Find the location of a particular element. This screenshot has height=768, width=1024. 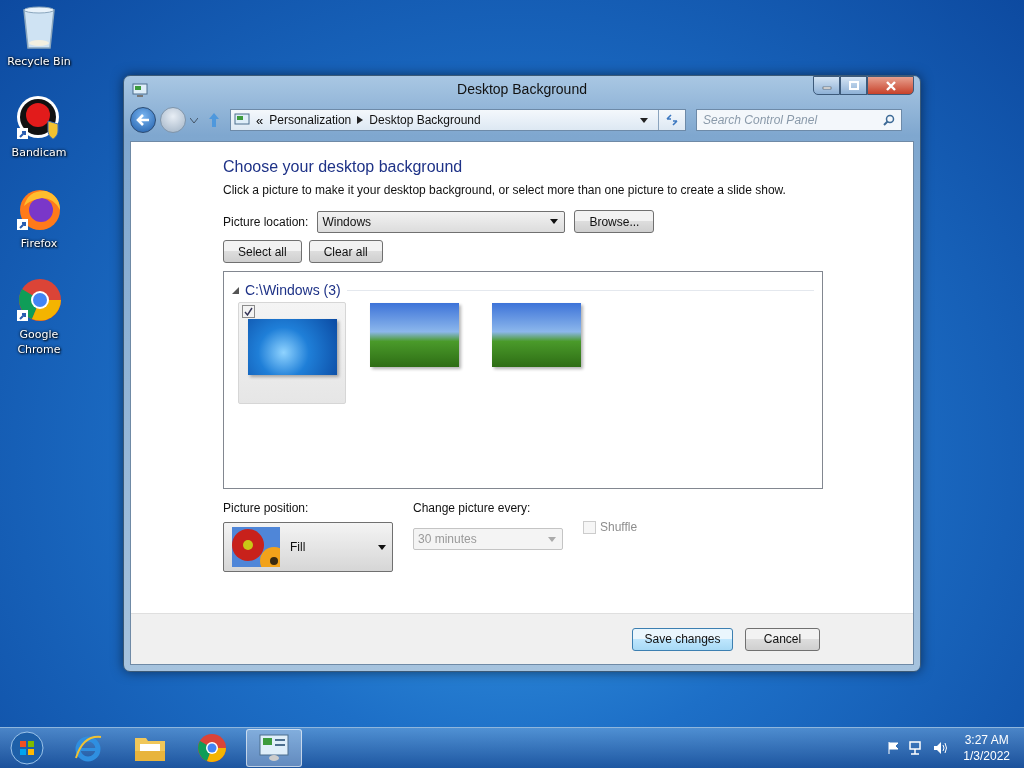

desktop-icon-label: Firefox is located at coordinates (39, 243).